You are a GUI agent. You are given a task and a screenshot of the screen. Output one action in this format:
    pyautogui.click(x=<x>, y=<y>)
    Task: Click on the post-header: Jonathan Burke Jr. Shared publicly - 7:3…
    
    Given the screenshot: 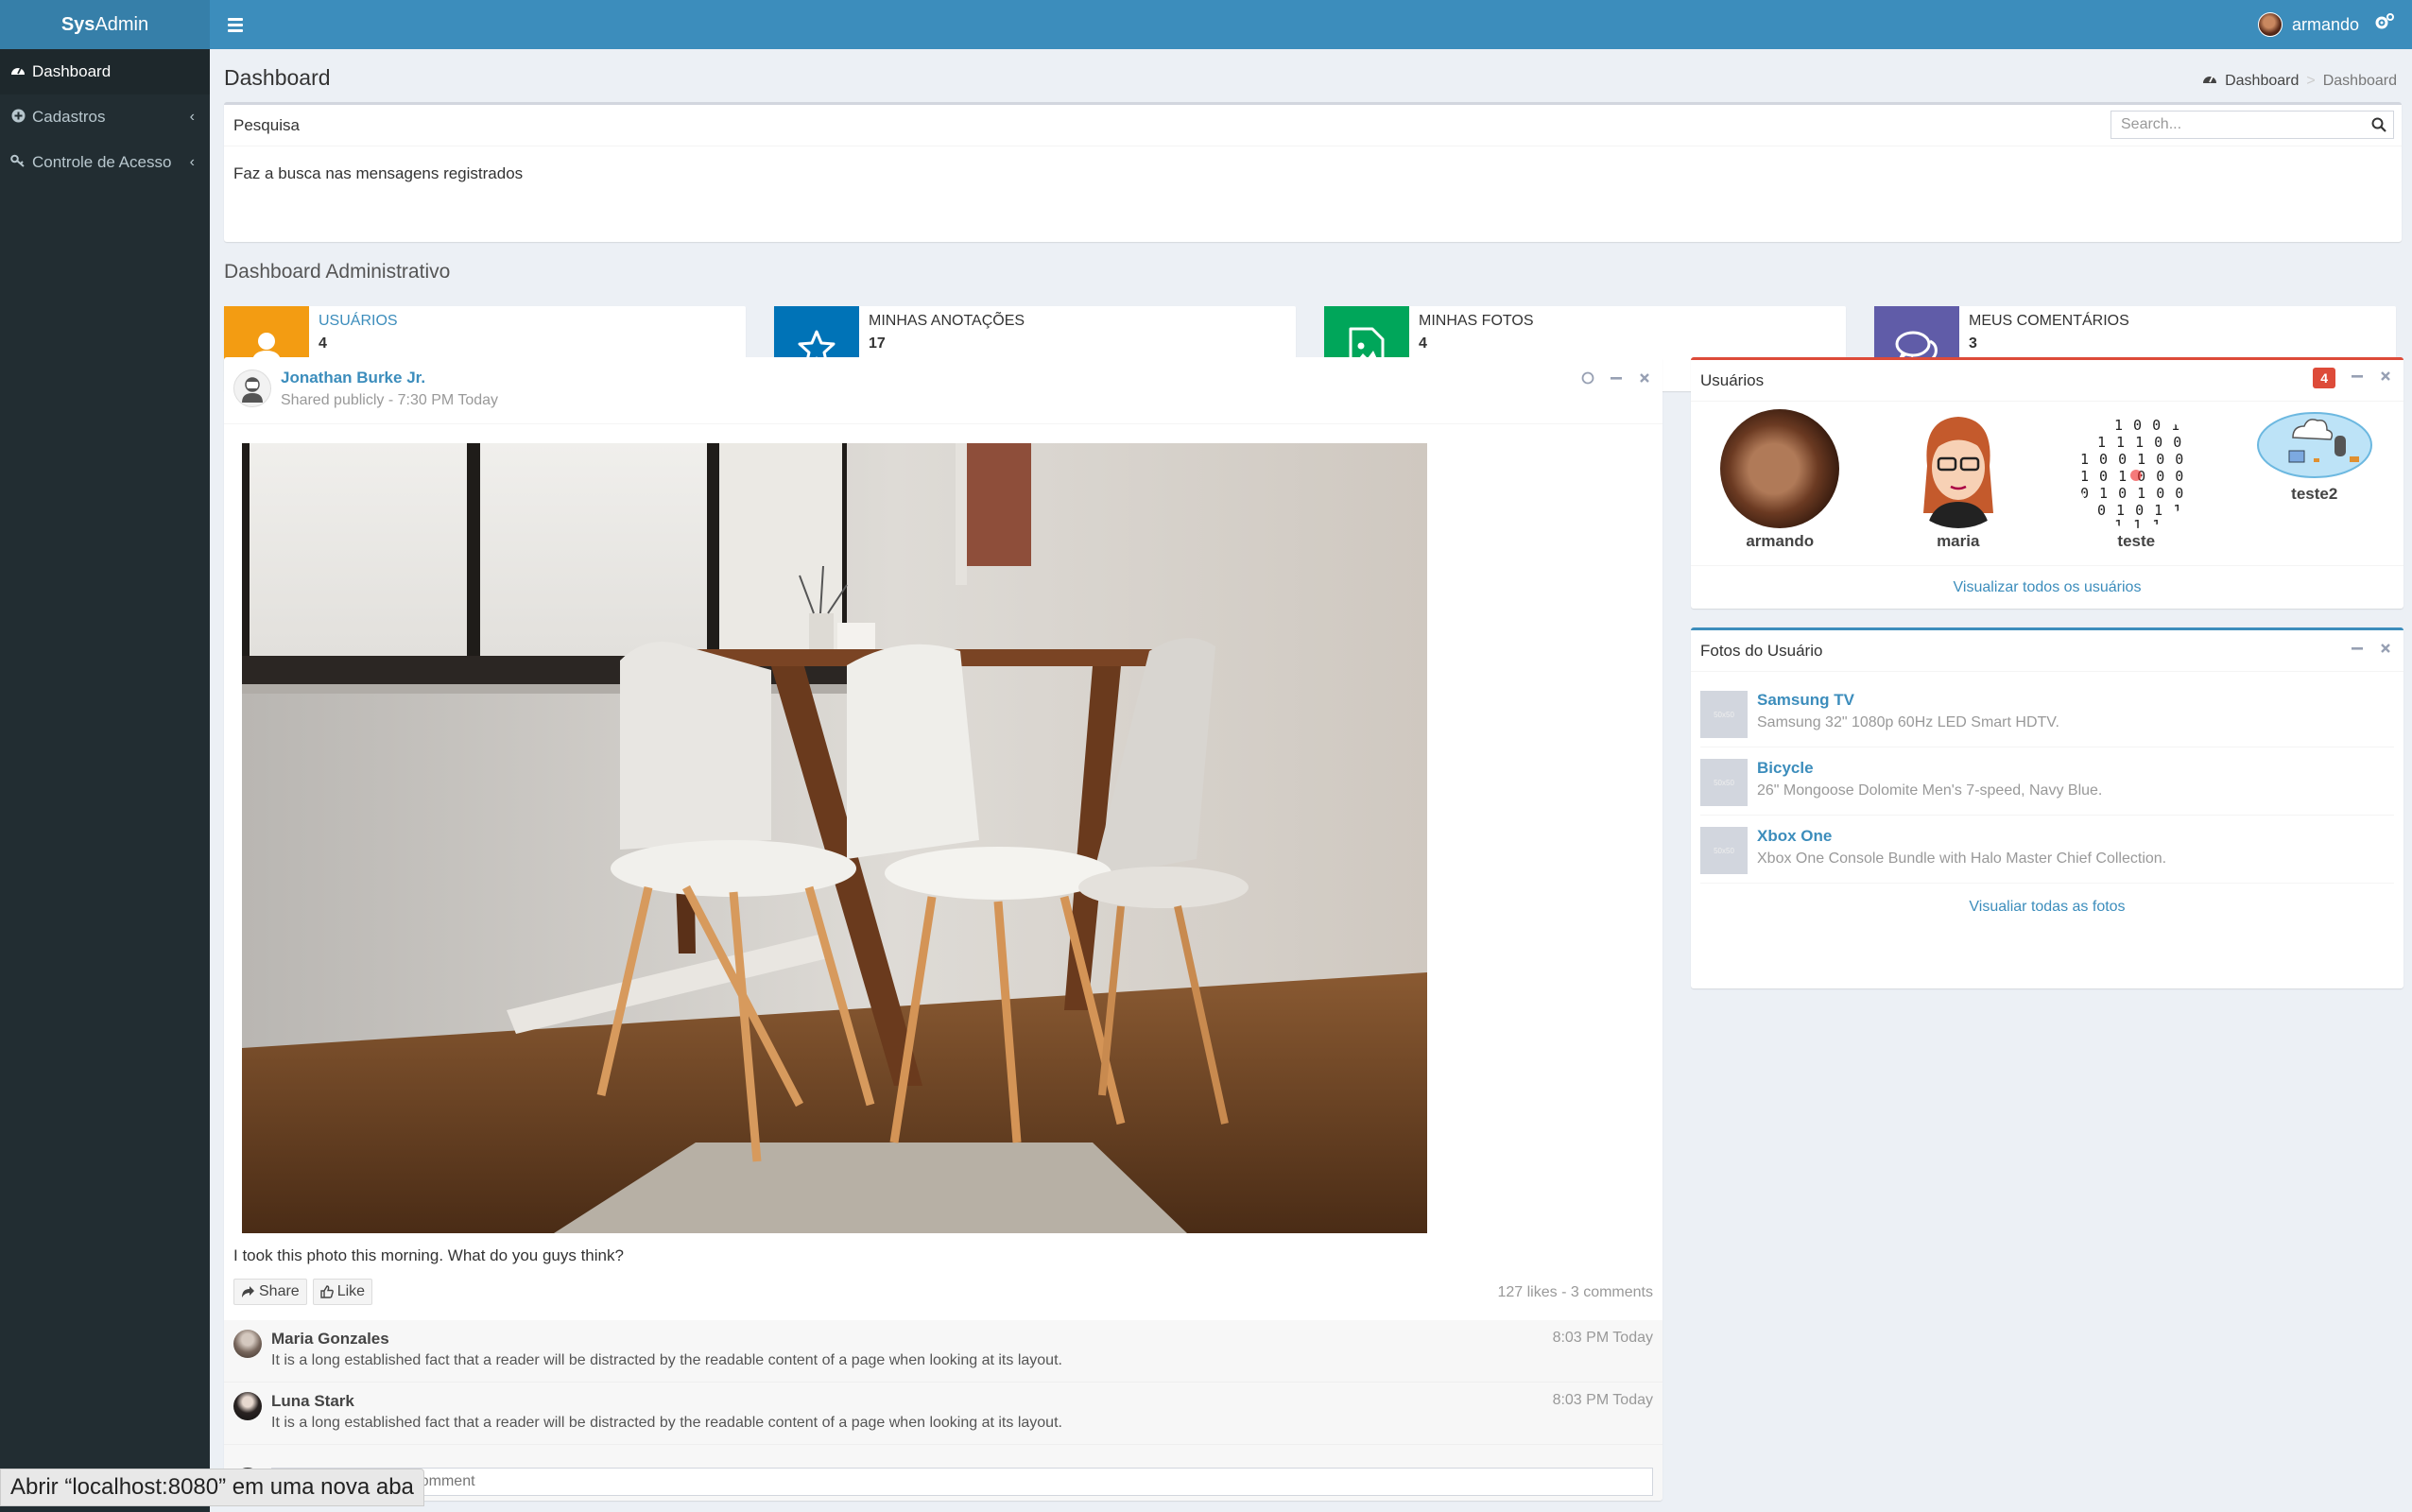 What is the action you would take?
    pyautogui.click(x=944, y=392)
    